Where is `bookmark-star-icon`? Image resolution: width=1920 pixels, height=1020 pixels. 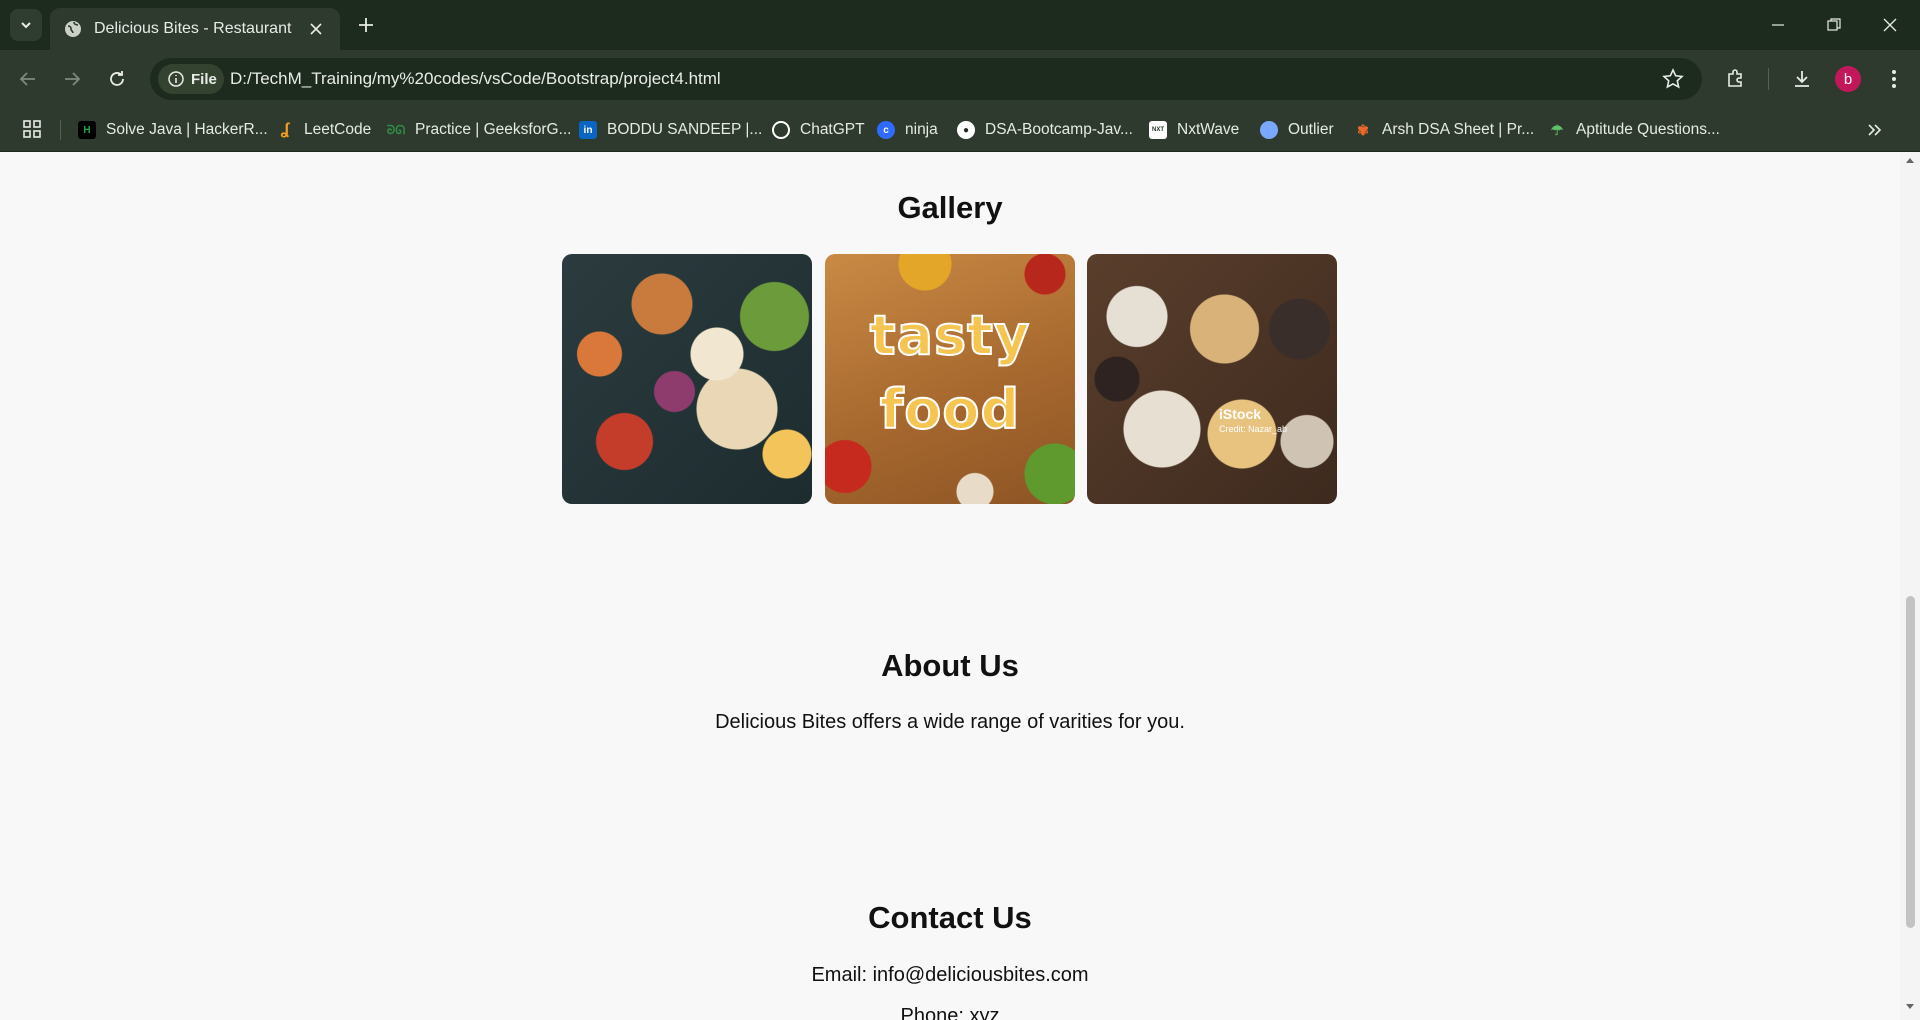
bookmark-star-icon is located at coordinates (1673, 79).